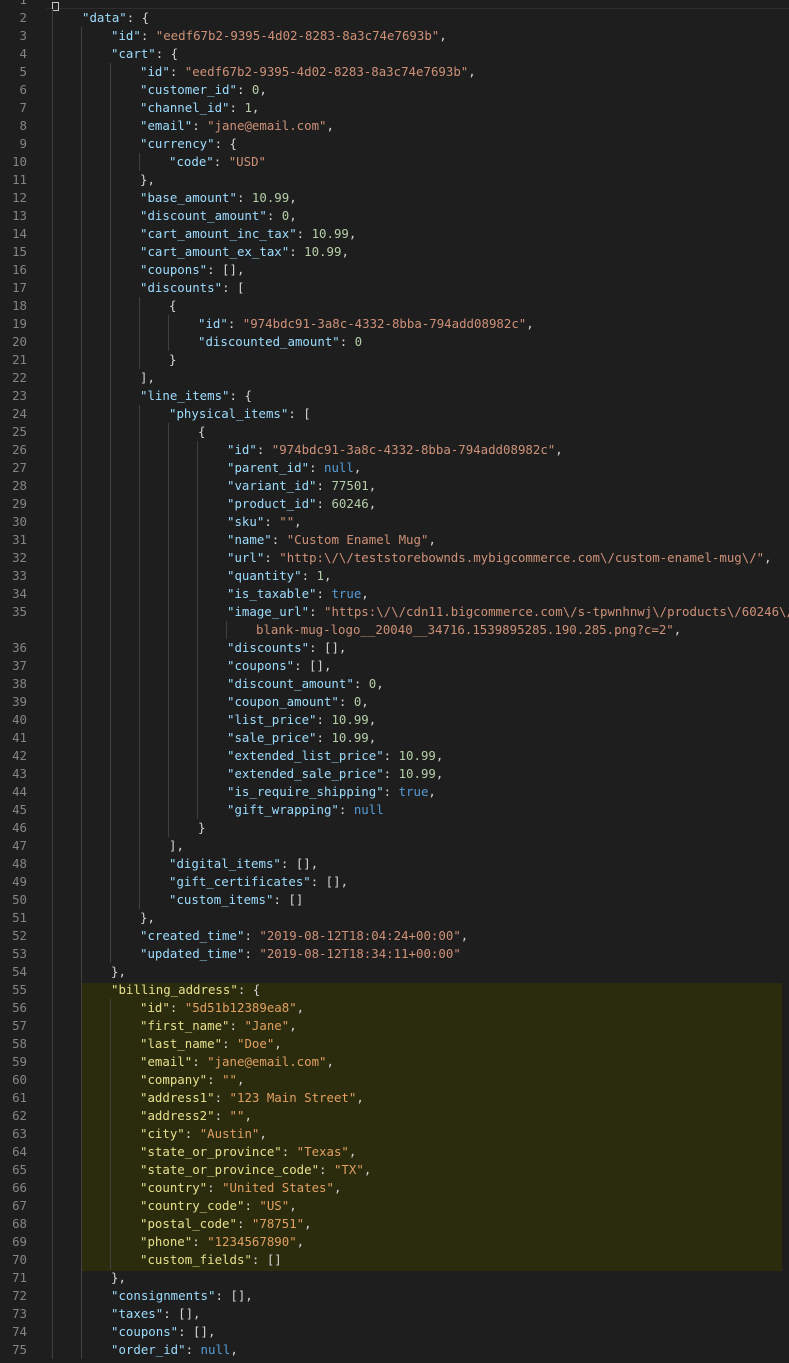 This screenshot has height=1363, width=789. Describe the element at coordinates (394, 846) in the screenshot. I see `code-line: 47],` at that location.